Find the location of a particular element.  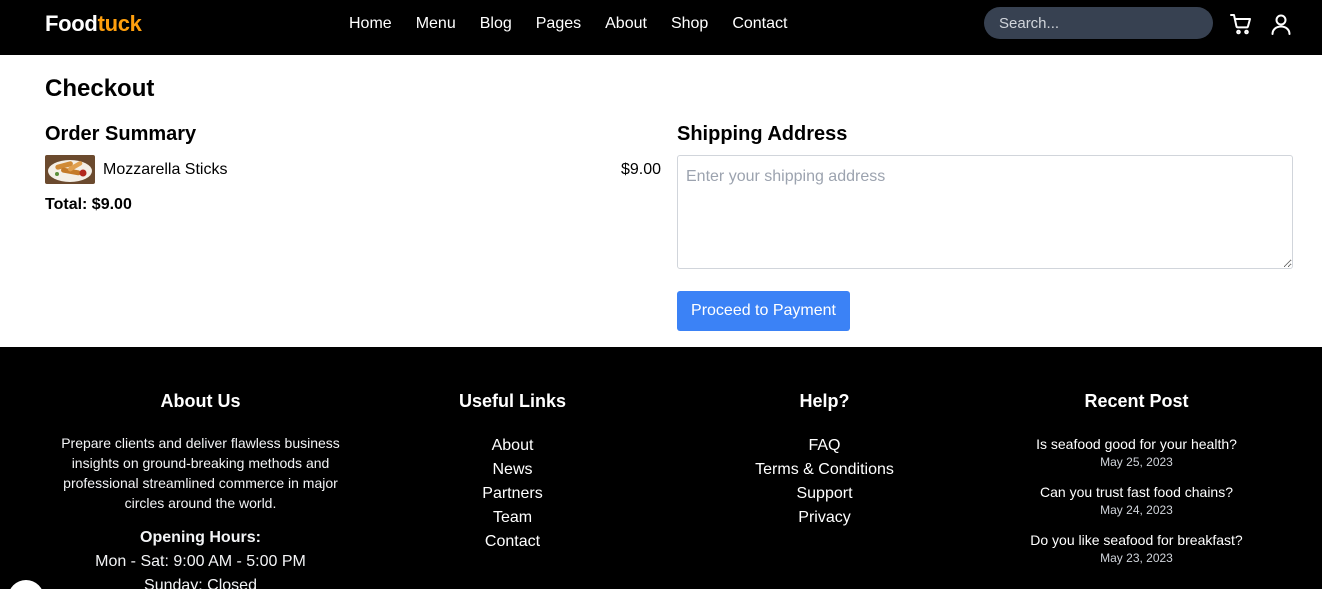

opening-hours-weekday: Mon - Sat: 9:00 AM - 5:00 PM is located at coordinates (200, 561).